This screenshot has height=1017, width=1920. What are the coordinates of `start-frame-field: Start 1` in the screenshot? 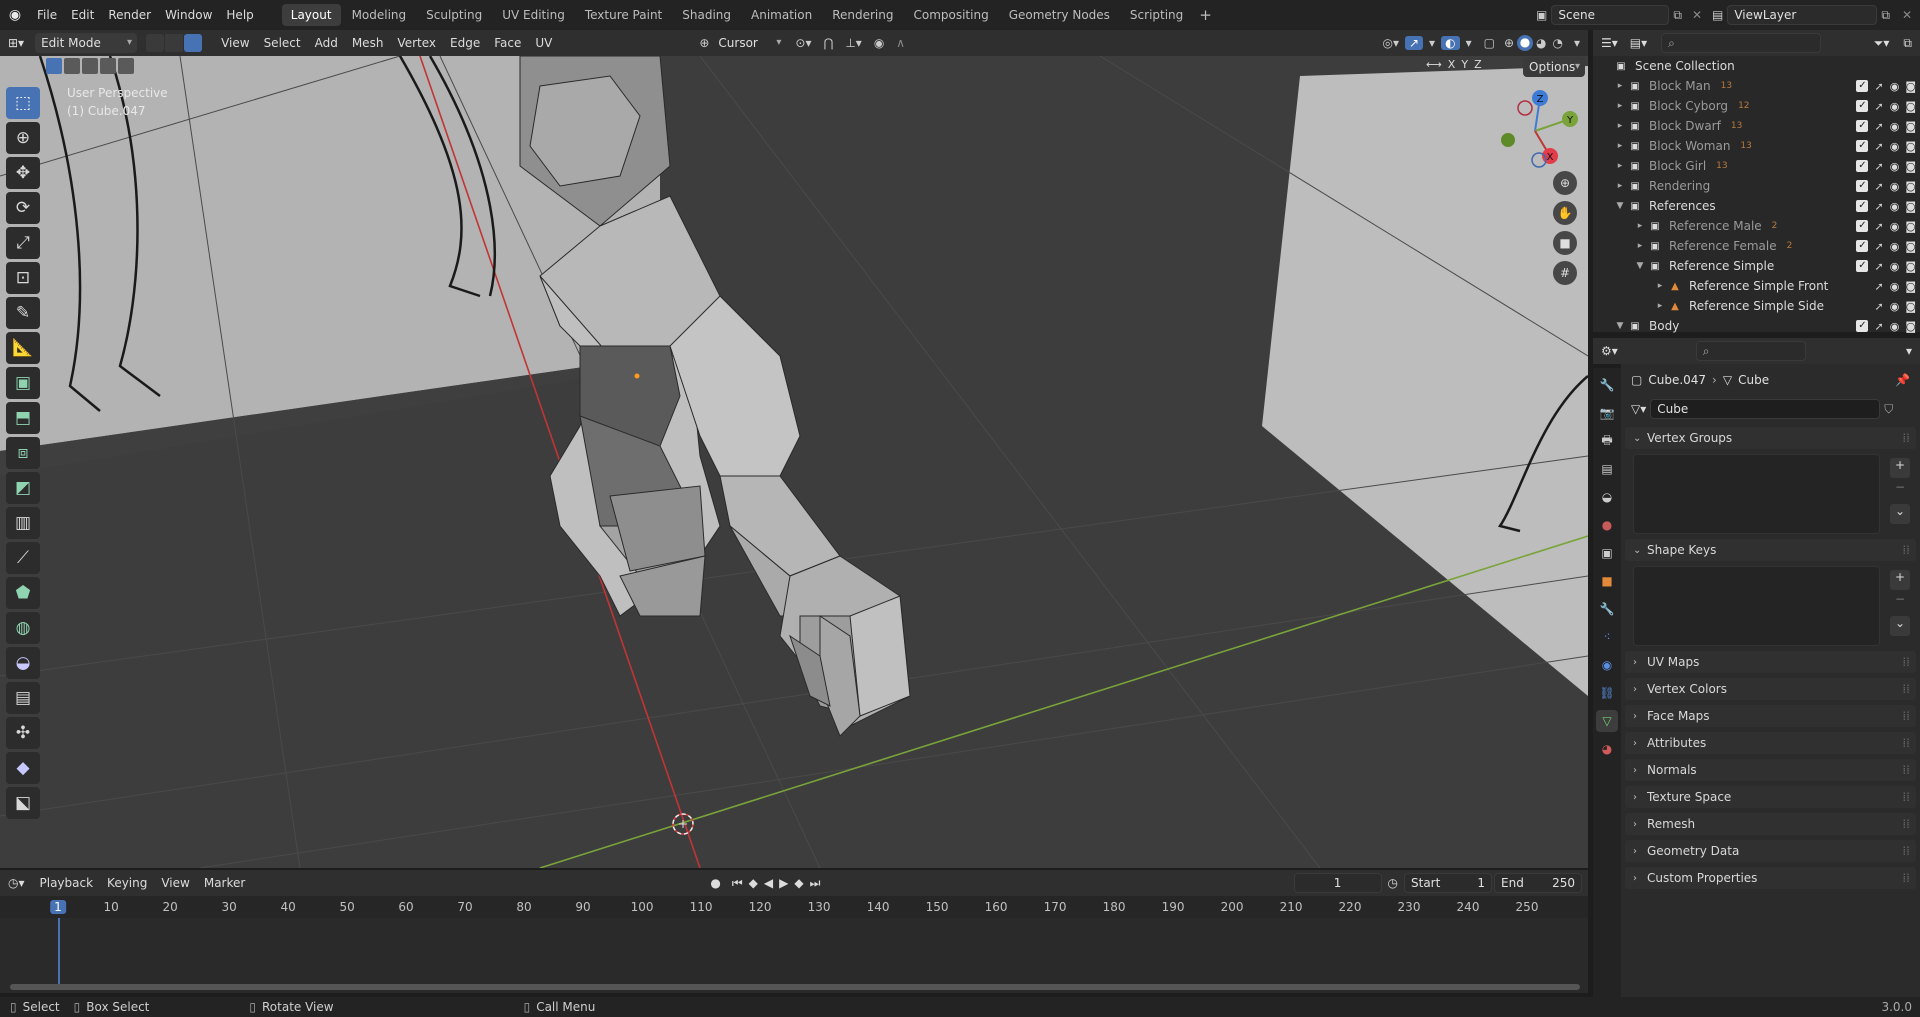 It's located at (1448, 883).